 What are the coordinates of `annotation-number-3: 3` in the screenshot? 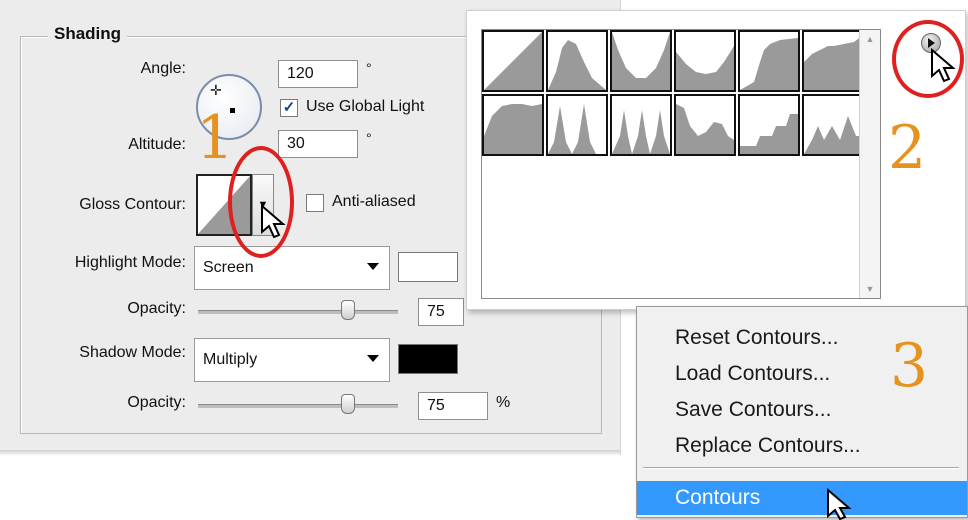 It's located at (909, 366).